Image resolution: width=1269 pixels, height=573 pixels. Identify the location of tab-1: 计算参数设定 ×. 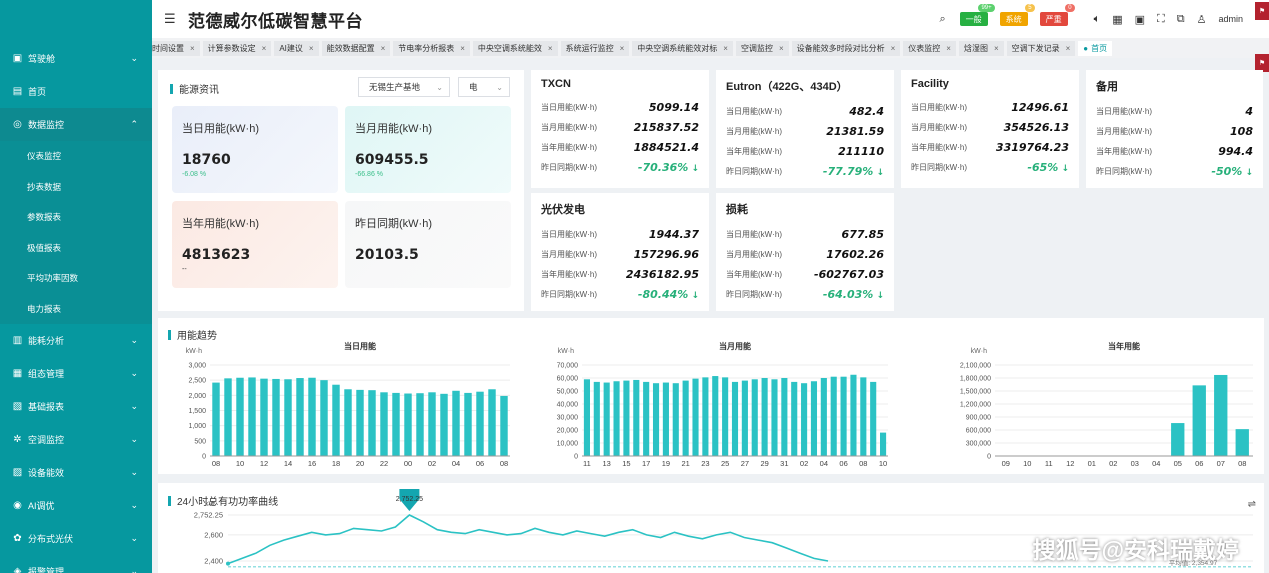
(237, 48).